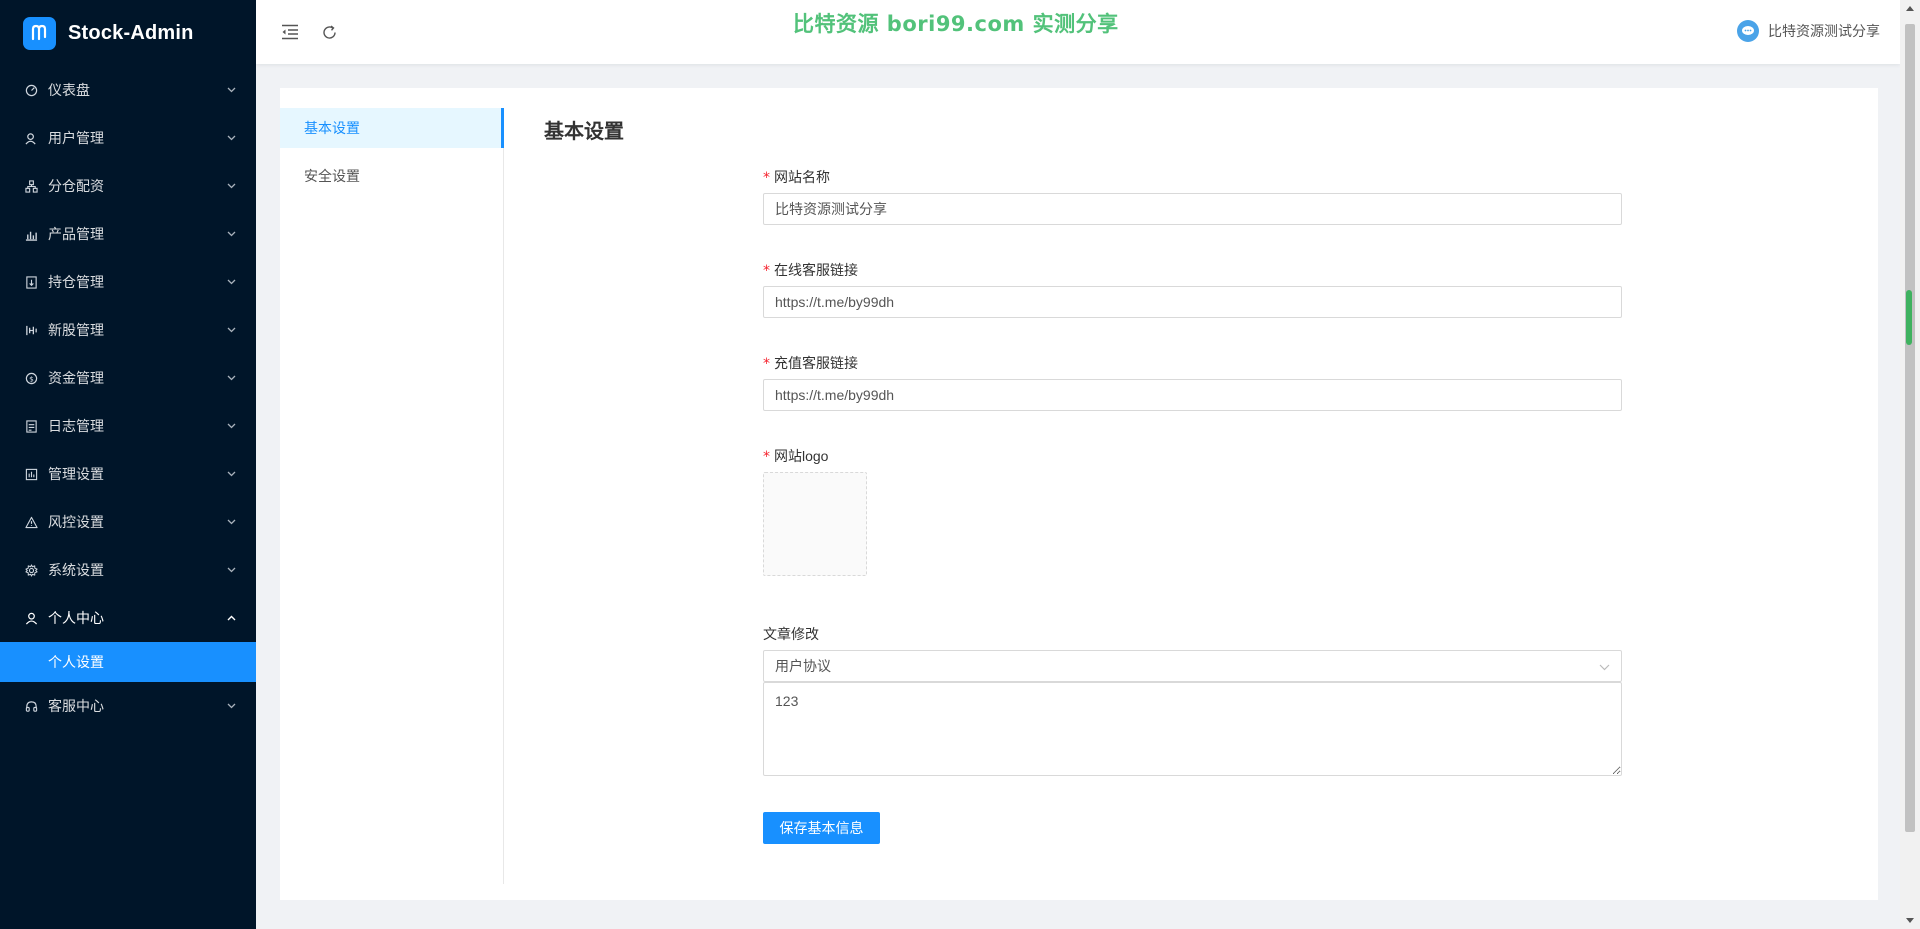 The height and width of the screenshot is (929, 1920). What do you see at coordinates (31, 426) in the screenshot?
I see `log-icon` at bounding box center [31, 426].